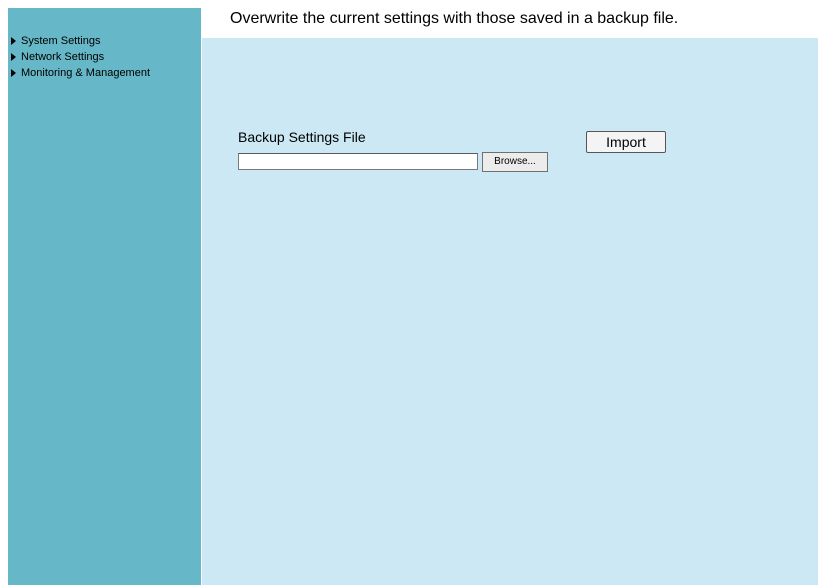 Image resolution: width=818 pixels, height=585 pixels. Describe the element at coordinates (302, 137) in the screenshot. I see `backup-settings-file-label: Backup Settings File` at that location.